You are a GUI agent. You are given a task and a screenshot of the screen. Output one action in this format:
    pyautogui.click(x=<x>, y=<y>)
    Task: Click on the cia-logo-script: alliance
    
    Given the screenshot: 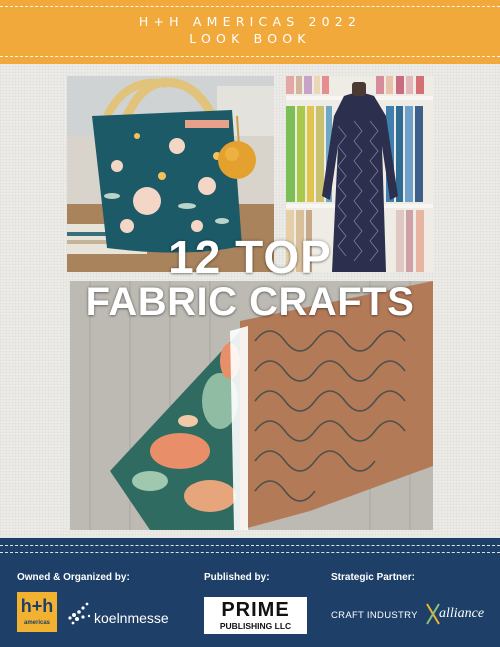 What is the action you would take?
    pyautogui.click(x=462, y=613)
    